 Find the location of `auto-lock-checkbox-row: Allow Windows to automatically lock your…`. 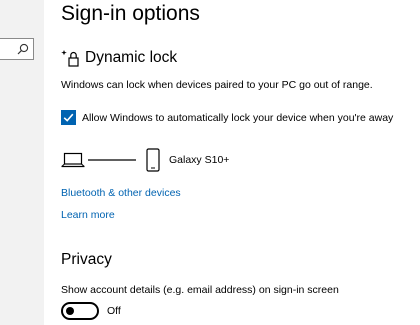

auto-lock-checkbox-row: Allow Windows to automatically lock your… is located at coordinates (227, 117).